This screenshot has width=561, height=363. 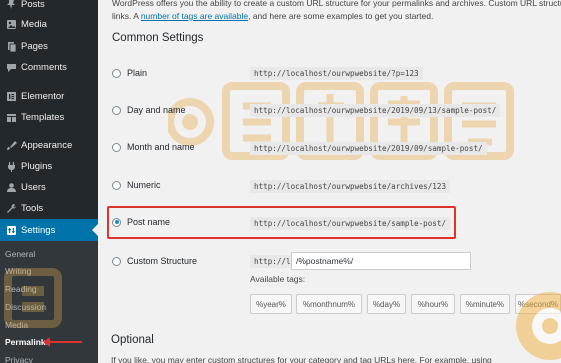 What do you see at coordinates (49, 208) in the screenshot?
I see `sidebar-item-tools: Tools` at bounding box center [49, 208].